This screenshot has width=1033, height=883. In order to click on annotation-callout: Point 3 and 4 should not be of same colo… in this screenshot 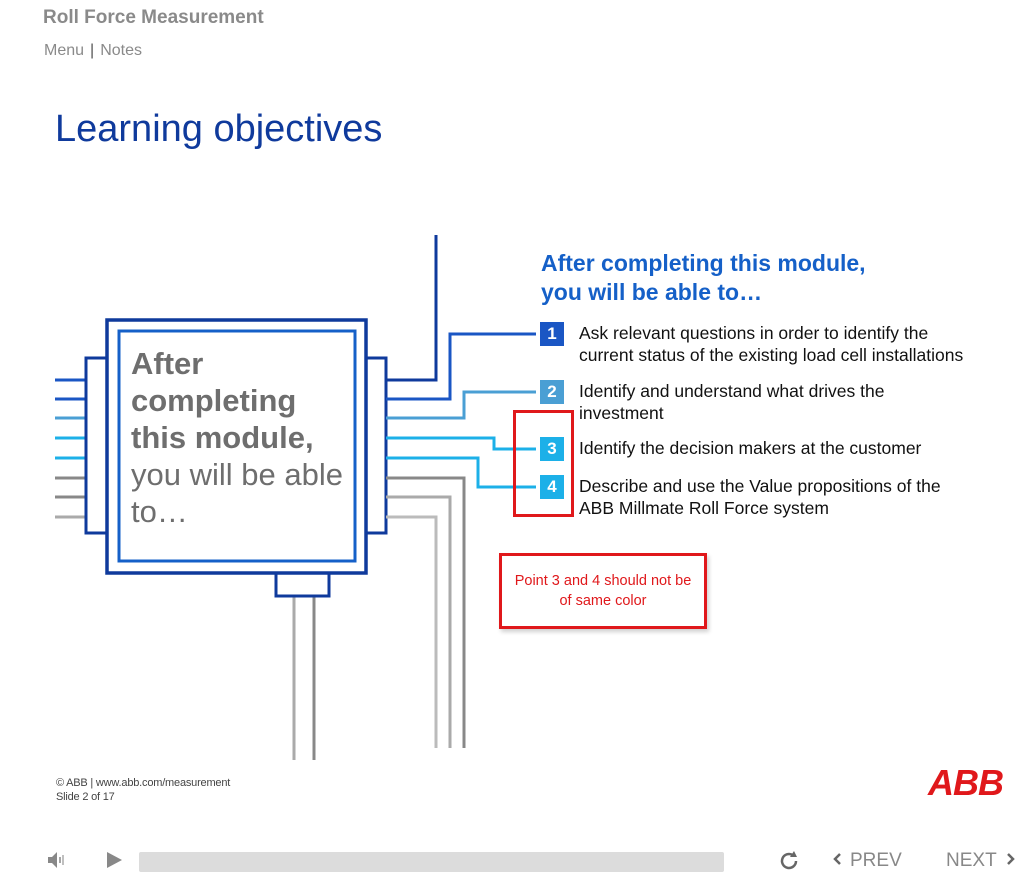, I will do `click(603, 591)`.